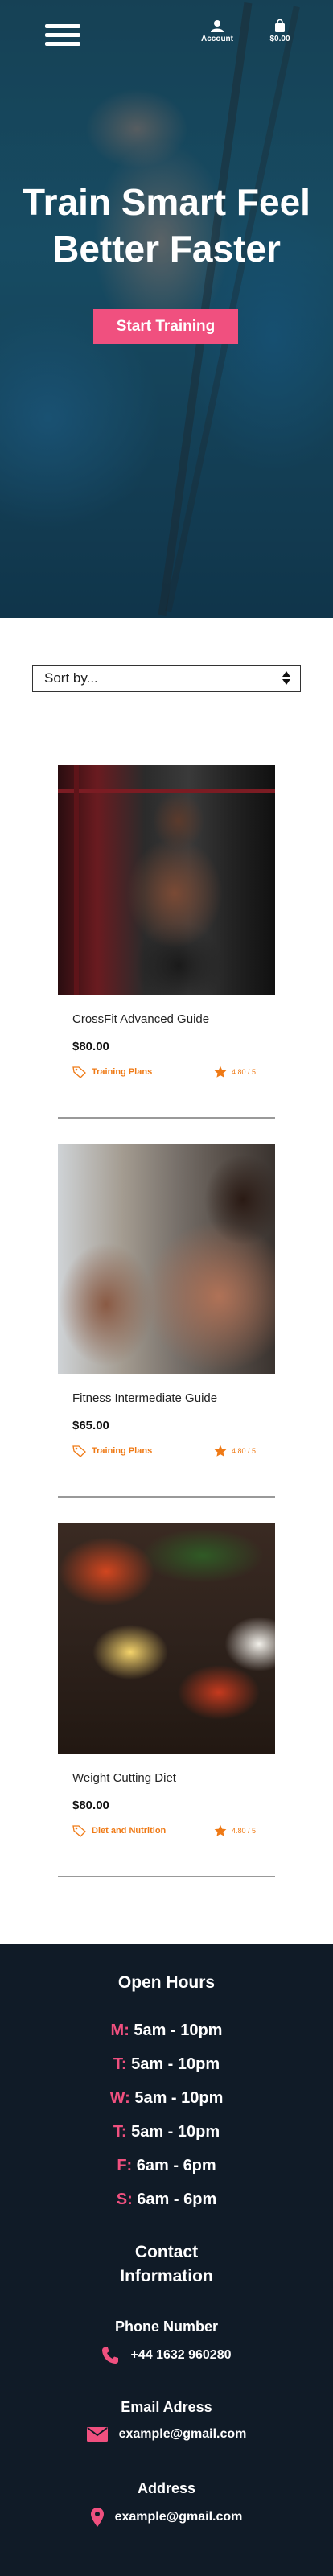  I want to click on address-link: example@gmail.com, so click(166, 2517).